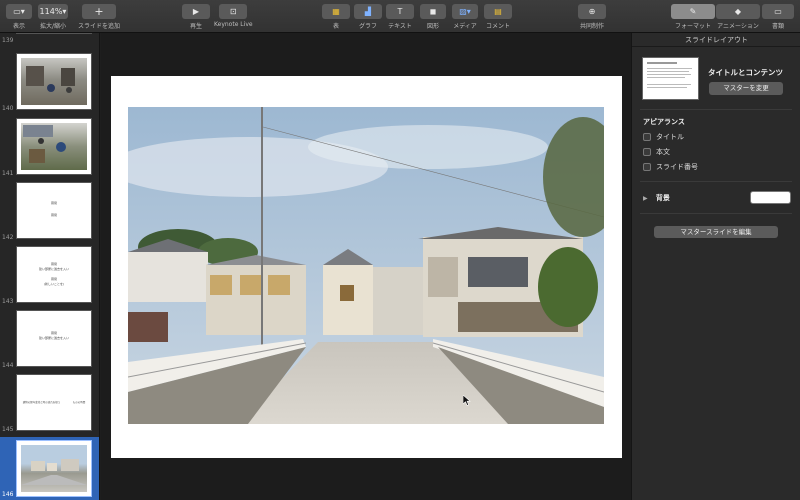 This screenshot has width=800, height=500. Describe the element at coordinates (716, 232) in the screenshot. I see `edit-master-slide-button: マスタースライドを編集` at that location.